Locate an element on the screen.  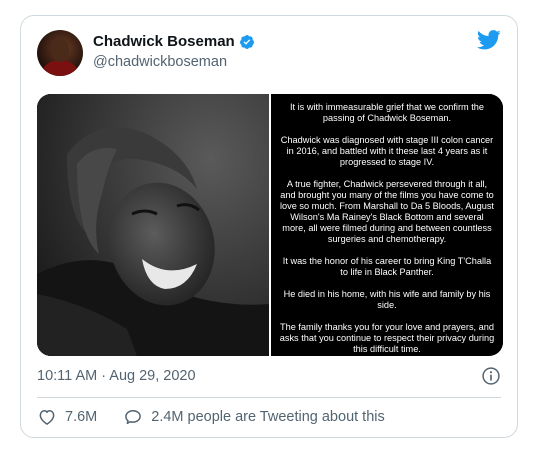
like-count: 7.6M is located at coordinates (81, 417).